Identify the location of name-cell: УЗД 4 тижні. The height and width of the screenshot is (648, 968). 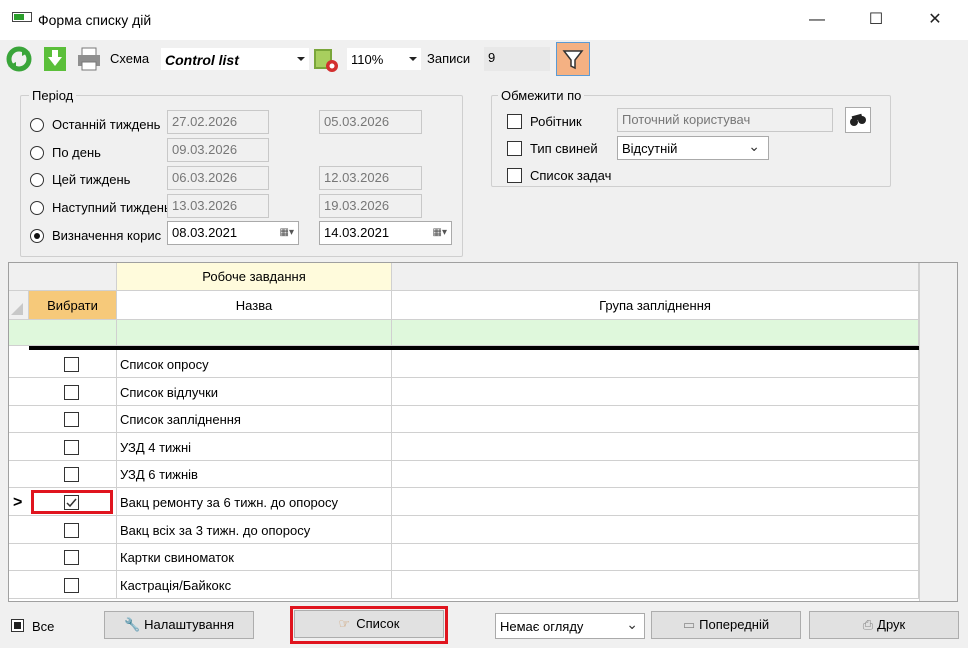
(254, 447).